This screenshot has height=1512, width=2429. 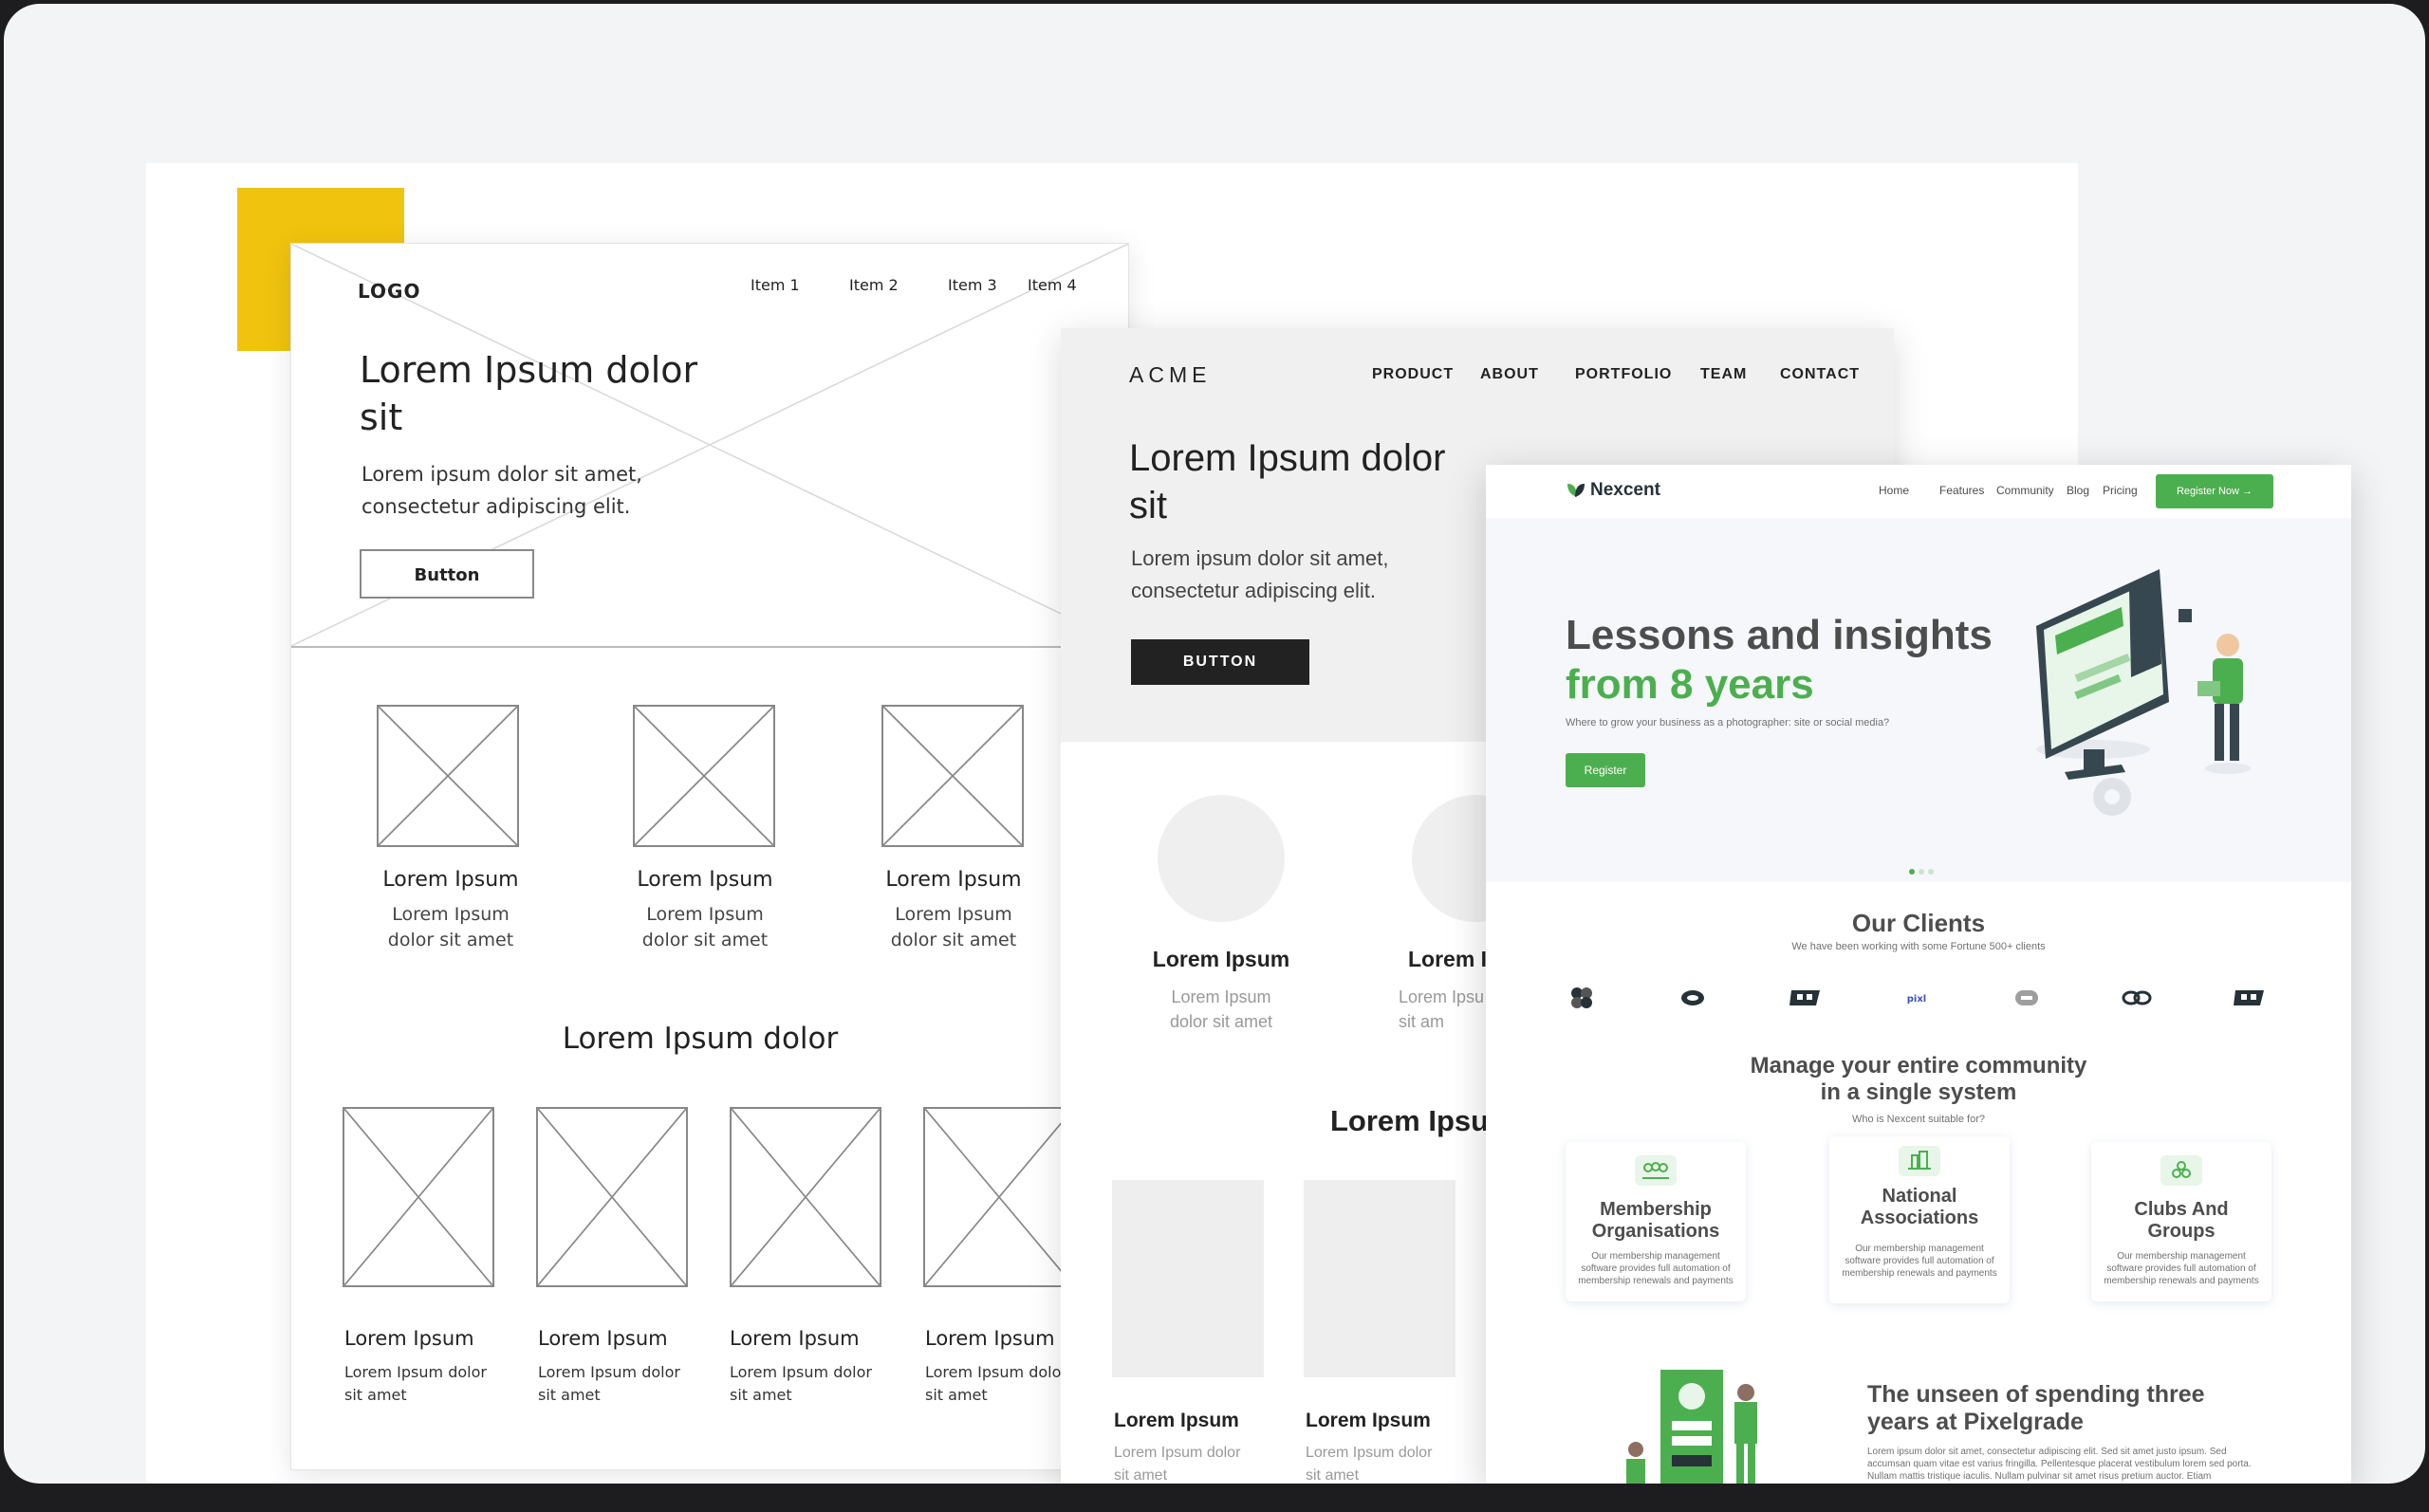 I want to click on acme-nav-product: PRODUCT, so click(x=1413, y=374).